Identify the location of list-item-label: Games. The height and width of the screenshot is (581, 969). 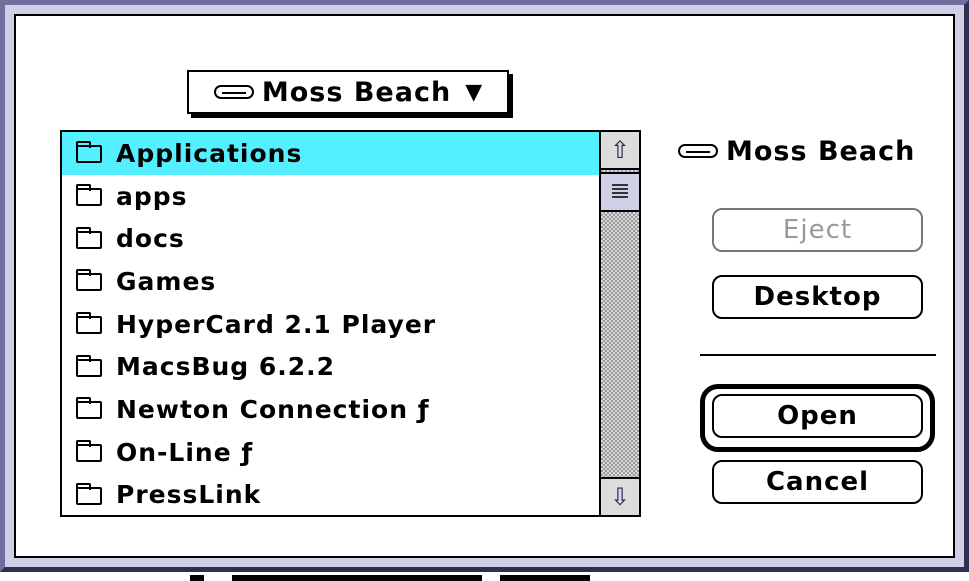
(166, 281).